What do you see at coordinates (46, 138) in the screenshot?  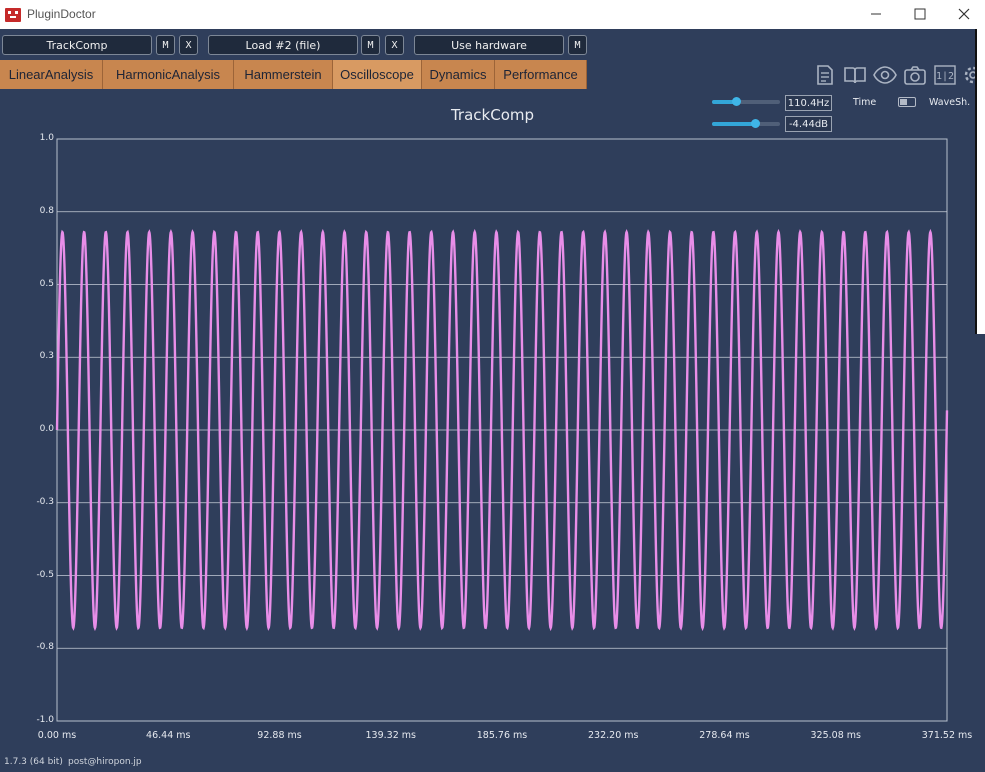 I see `y-tick-label: 1.0` at bounding box center [46, 138].